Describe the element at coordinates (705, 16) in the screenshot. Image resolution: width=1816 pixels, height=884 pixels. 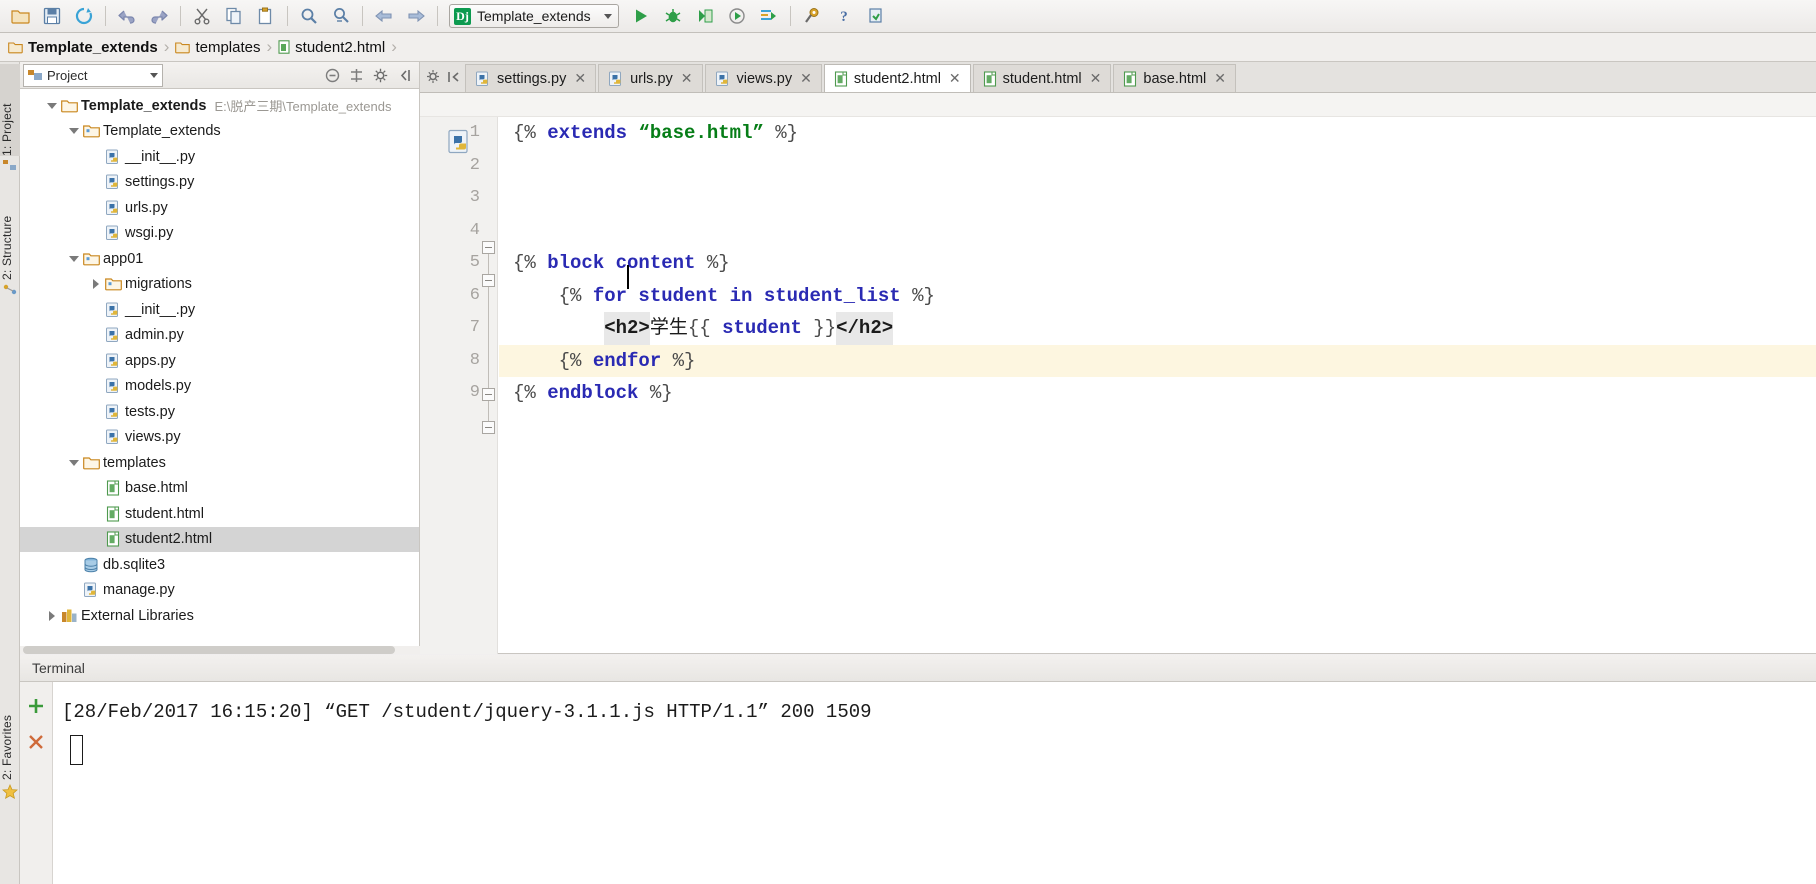
I see `coverage-icon` at that location.